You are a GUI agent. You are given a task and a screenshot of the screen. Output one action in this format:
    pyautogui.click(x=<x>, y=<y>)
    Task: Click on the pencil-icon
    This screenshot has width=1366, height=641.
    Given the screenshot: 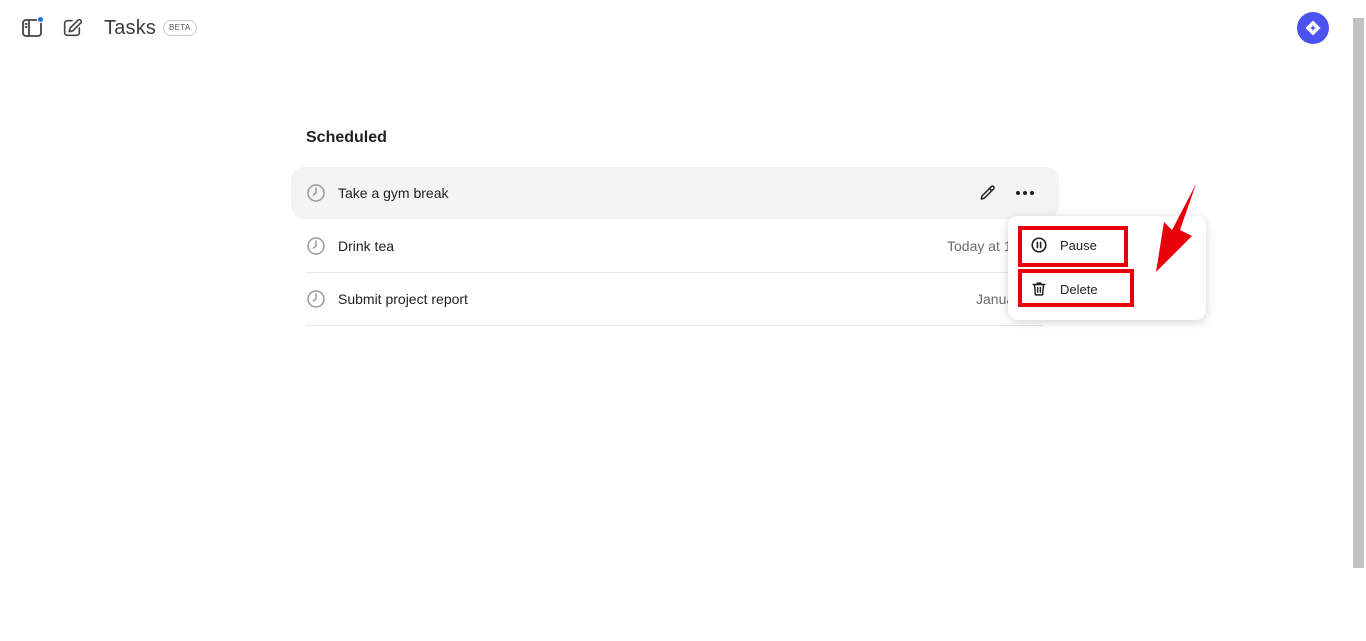 What is the action you would take?
    pyautogui.click(x=987, y=192)
    